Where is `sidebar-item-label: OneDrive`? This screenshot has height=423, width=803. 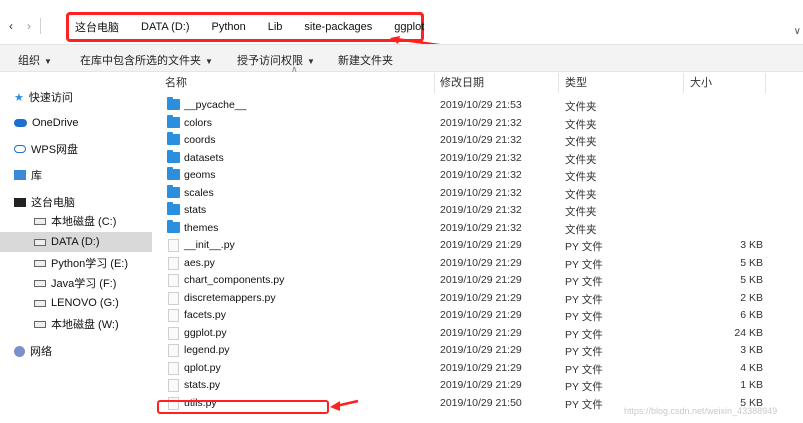 sidebar-item-label: OneDrive is located at coordinates (55, 123).